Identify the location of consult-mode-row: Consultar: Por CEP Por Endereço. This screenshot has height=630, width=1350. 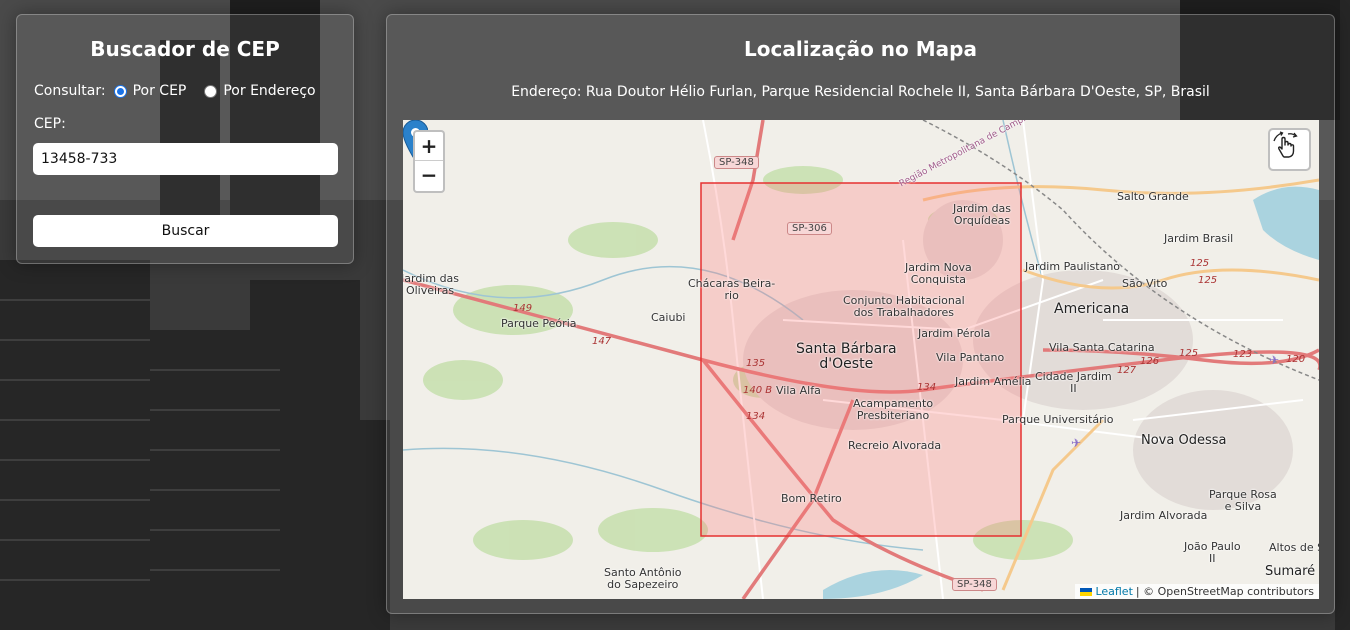
(175, 91).